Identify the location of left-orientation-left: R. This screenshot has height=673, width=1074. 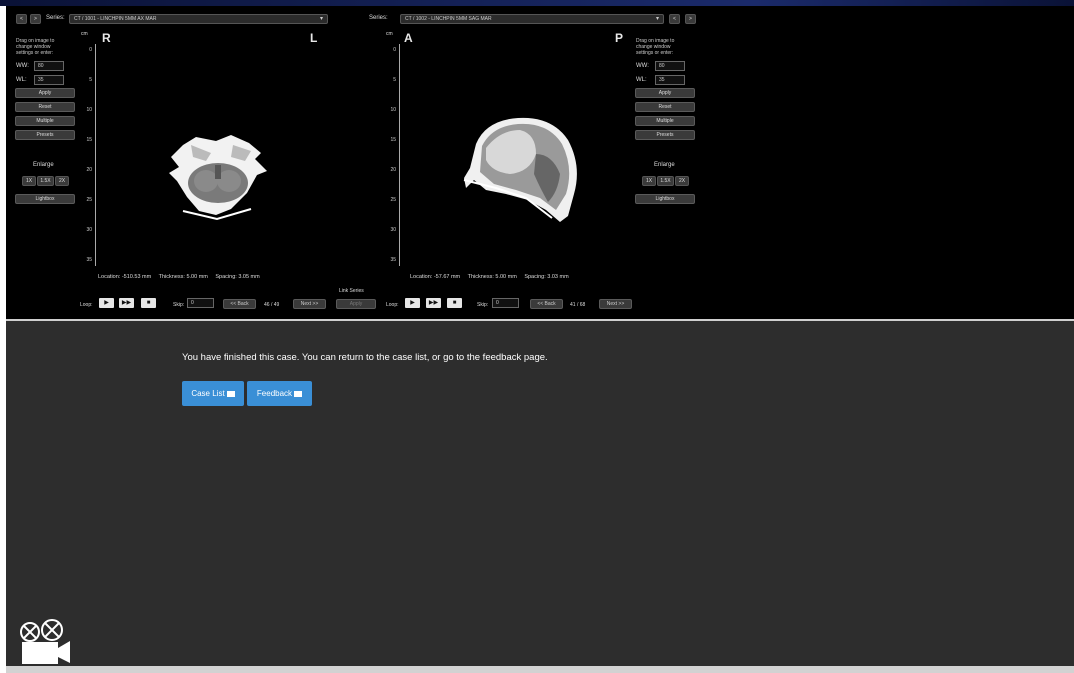
(106, 38).